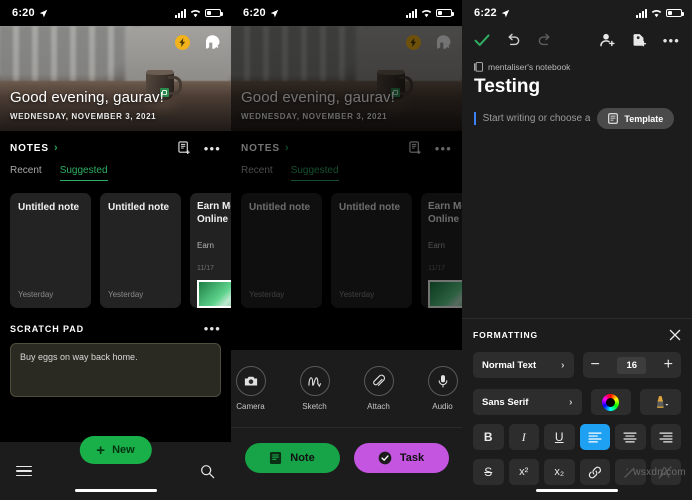 This screenshot has width=692, height=500. Describe the element at coordinates (83, 173) in the screenshot. I see `tab-suggested: Suggested` at that location.